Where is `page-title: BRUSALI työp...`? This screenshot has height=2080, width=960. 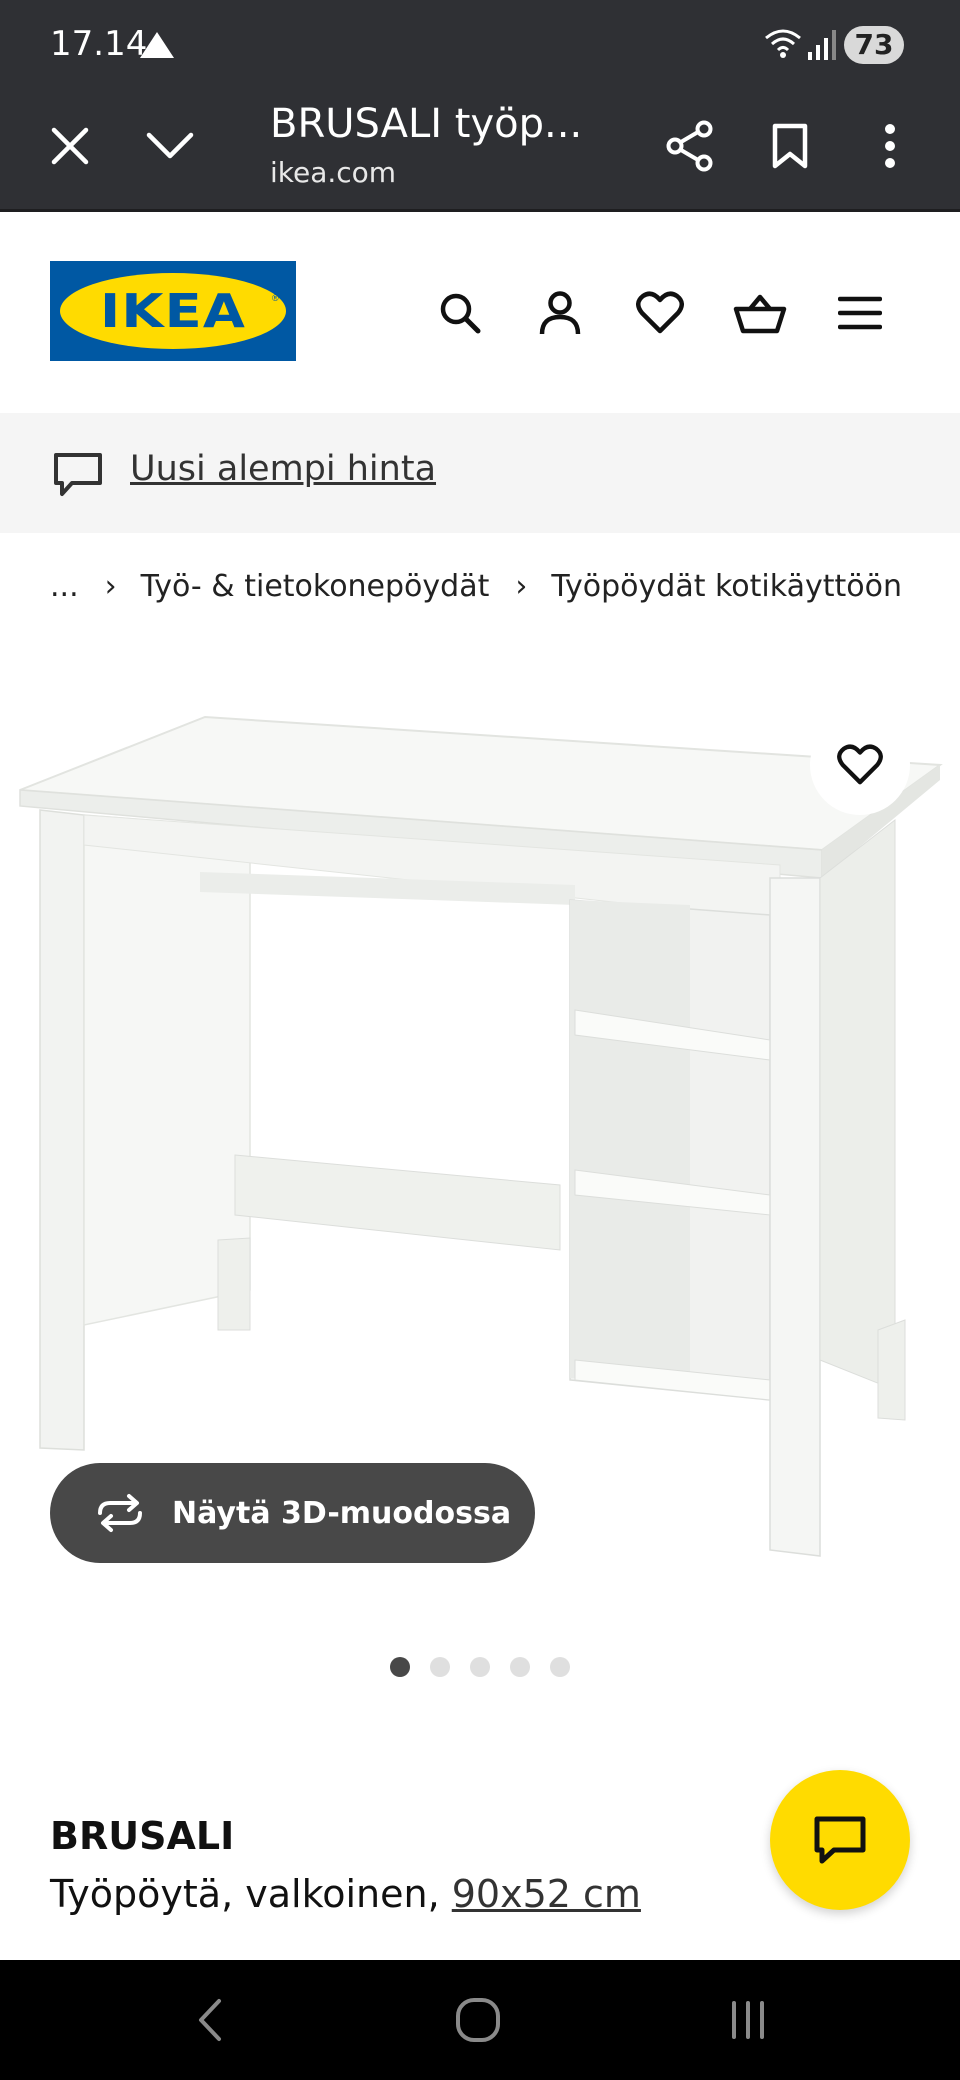
page-title: BRUSALI työp... is located at coordinates (426, 124).